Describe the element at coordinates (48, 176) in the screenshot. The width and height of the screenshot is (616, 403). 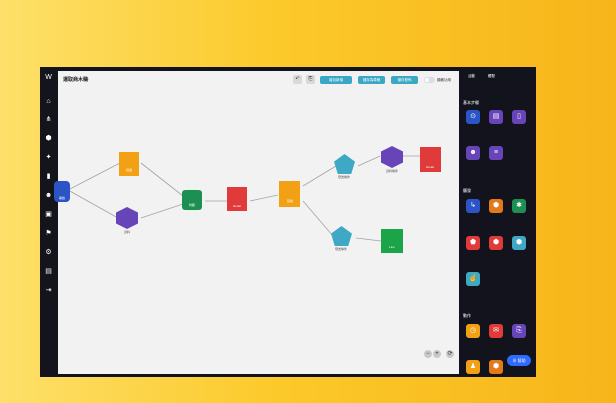
I see `chart-icon: ▮` at that location.